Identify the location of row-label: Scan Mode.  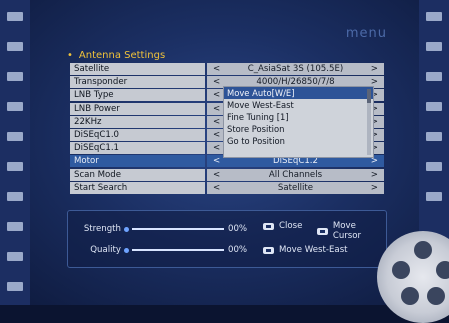
(137, 174).